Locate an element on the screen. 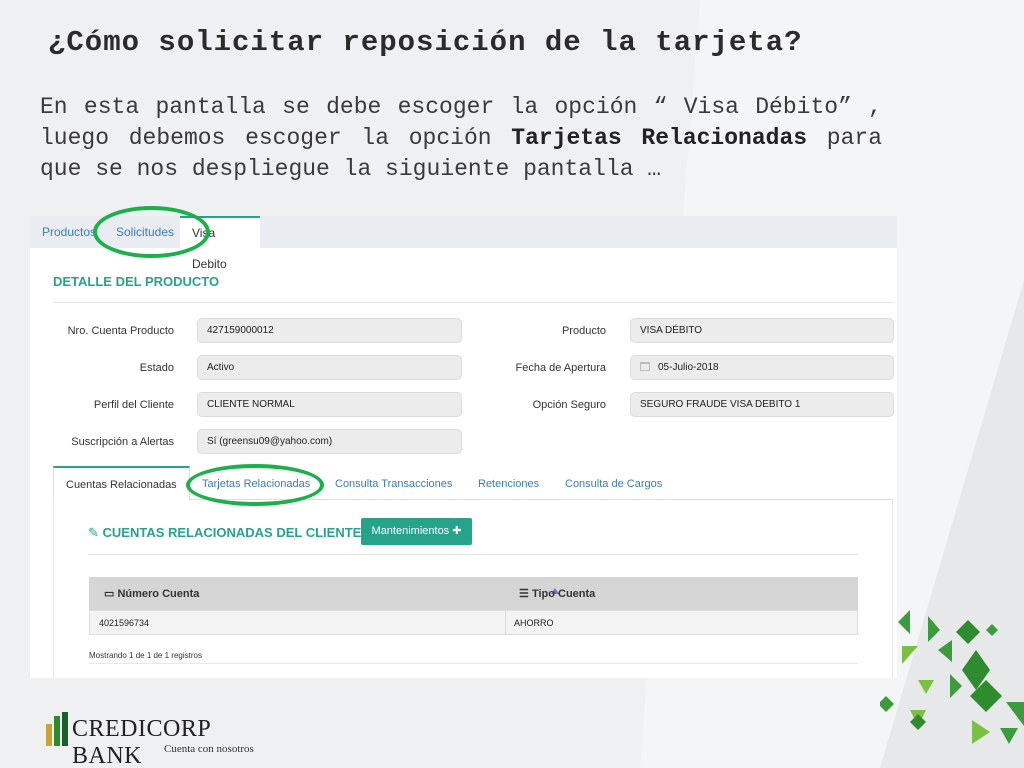  logo-mark-icon is located at coordinates (57, 729).